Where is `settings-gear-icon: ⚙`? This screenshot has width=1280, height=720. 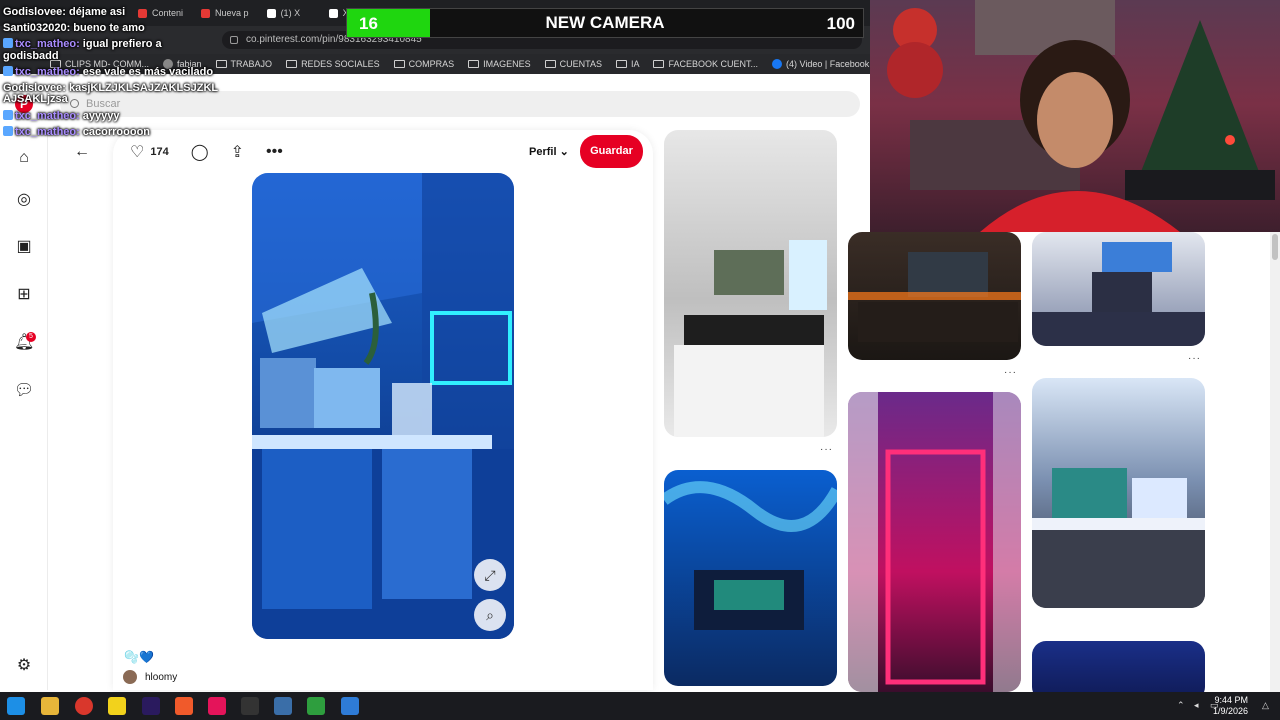 settings-gear-icon: ⚙ is located at coordinates (24, 666).